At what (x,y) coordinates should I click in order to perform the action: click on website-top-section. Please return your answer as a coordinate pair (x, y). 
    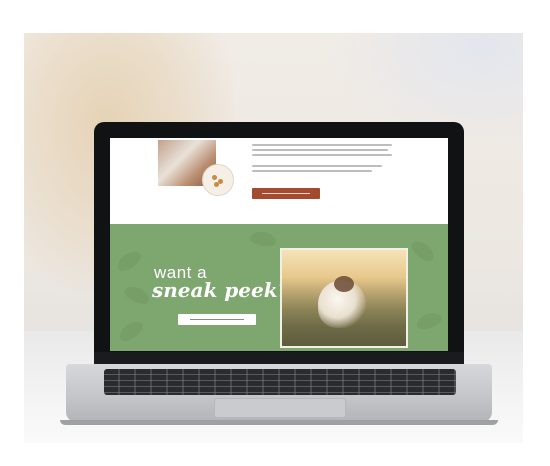
    Looking at the image, I should click on (279, 181).